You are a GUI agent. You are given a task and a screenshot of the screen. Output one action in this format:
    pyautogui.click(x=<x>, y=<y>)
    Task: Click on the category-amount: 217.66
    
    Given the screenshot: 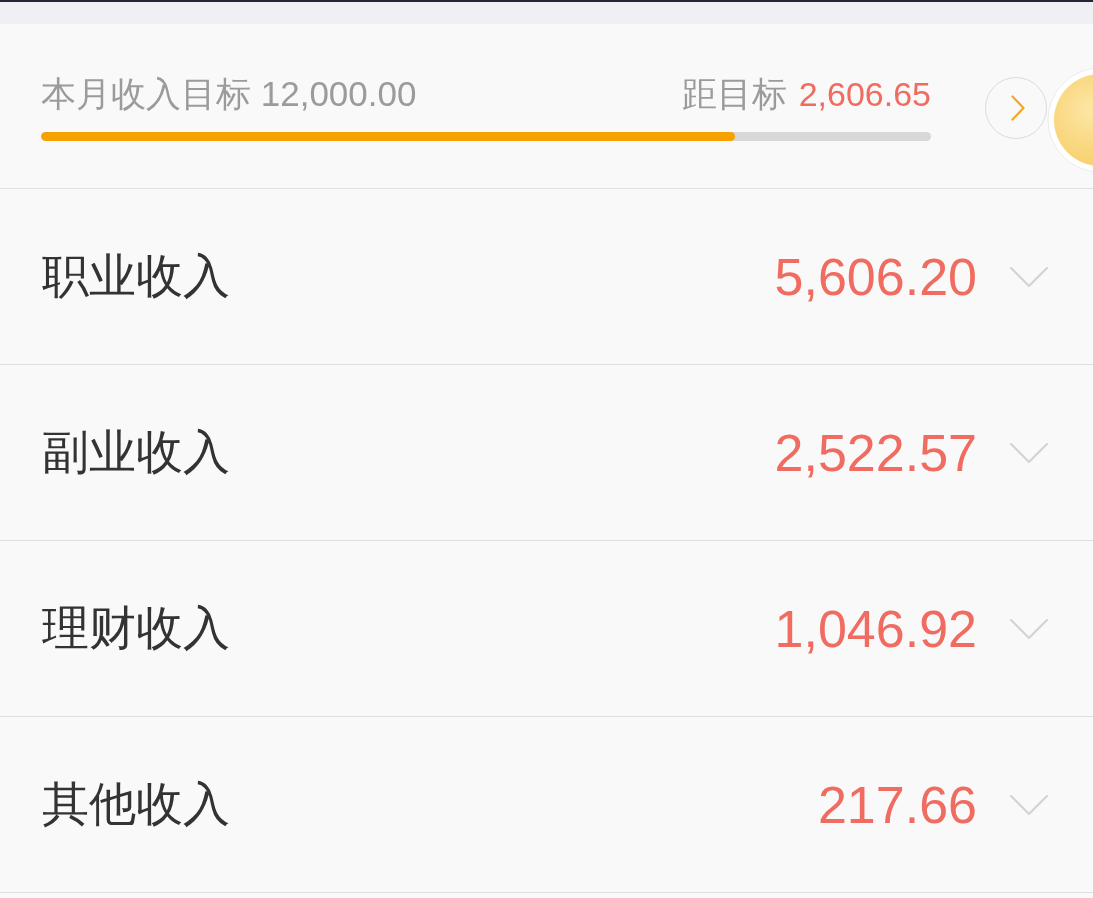 What is the action you would take?
    pyautogui.click(x=897, y=804)
    